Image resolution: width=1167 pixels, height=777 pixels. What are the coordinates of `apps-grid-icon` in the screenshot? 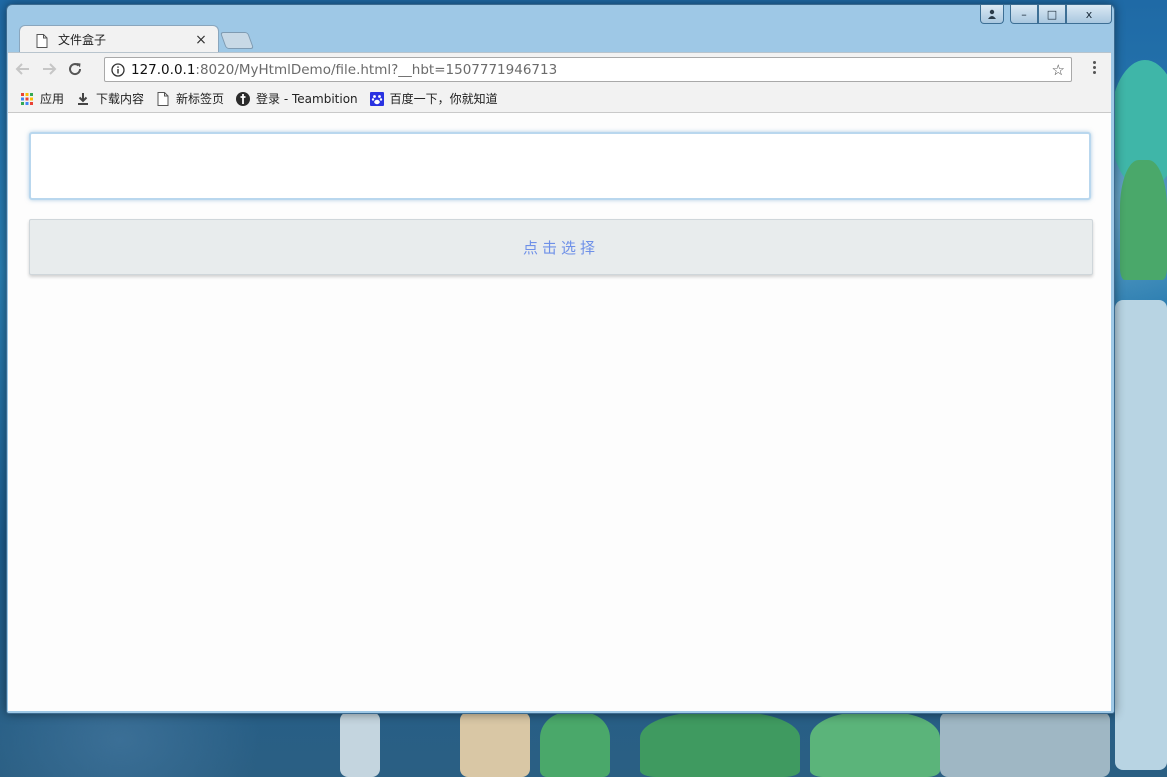 It's located at (27, 98).